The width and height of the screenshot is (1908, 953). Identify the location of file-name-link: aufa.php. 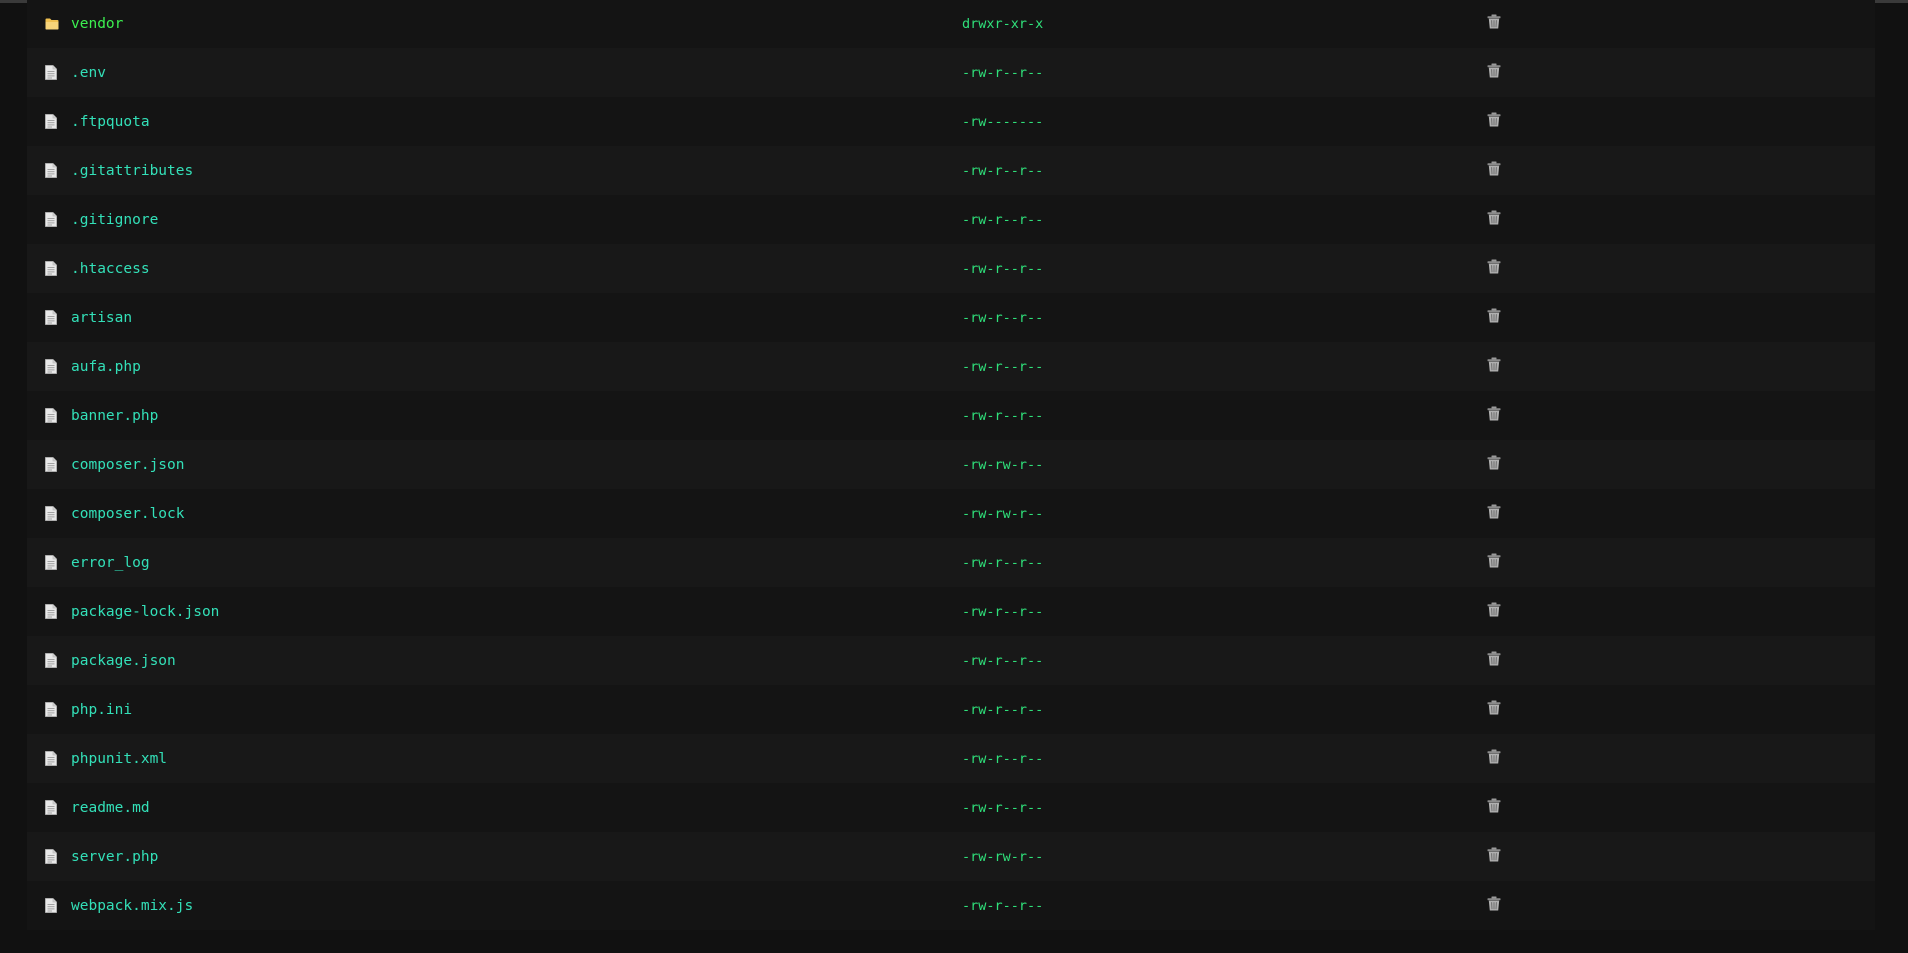
(106, 367).